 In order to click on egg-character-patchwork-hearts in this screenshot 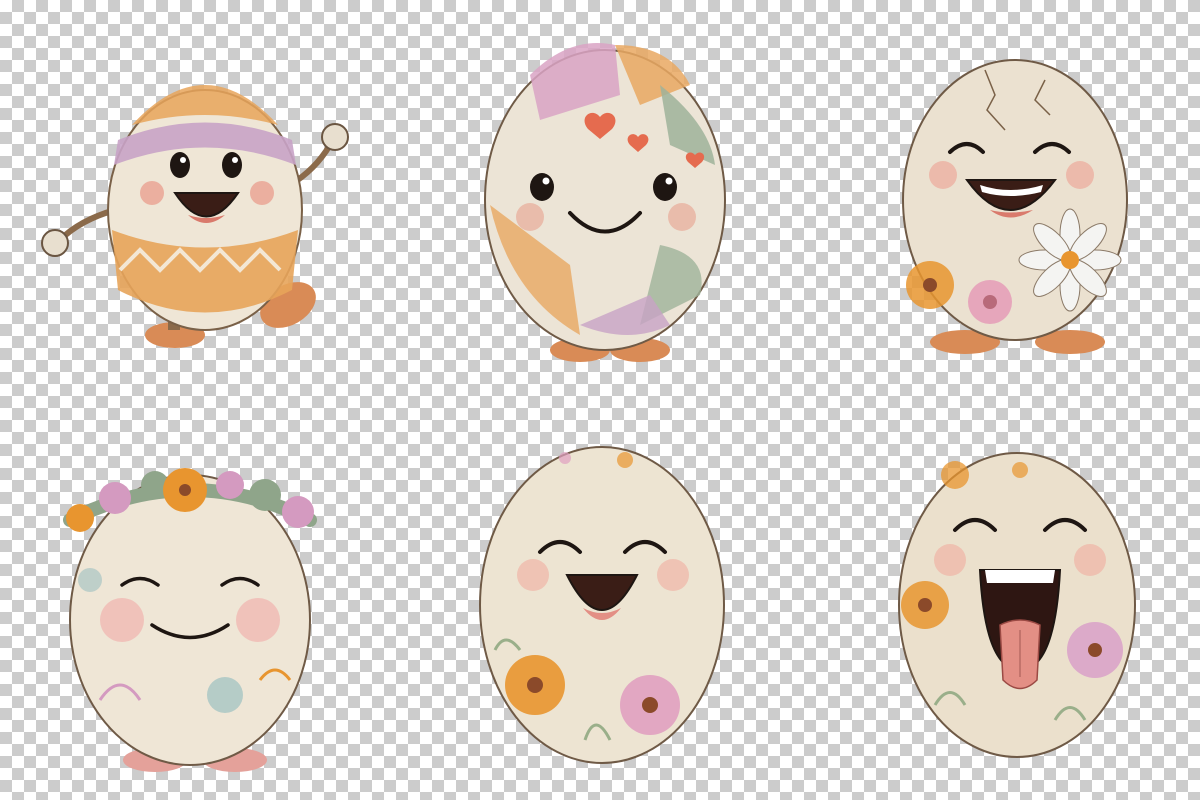, I will do `click(605, 197)`.